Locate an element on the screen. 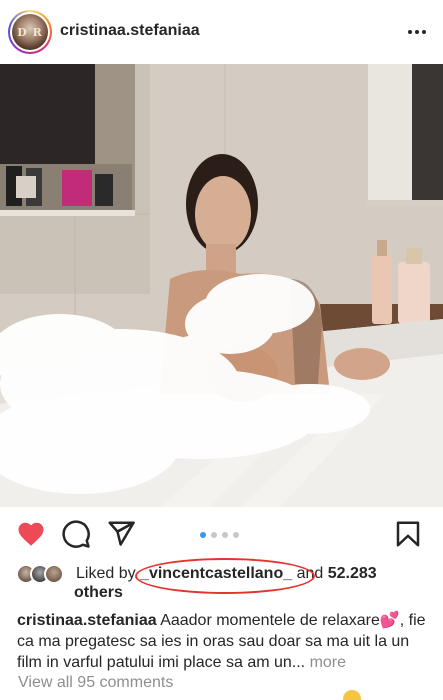 This screenshot has height=700, width=443. post-username: cristinaa.stefaniaa is located at coordinates (130, 31).